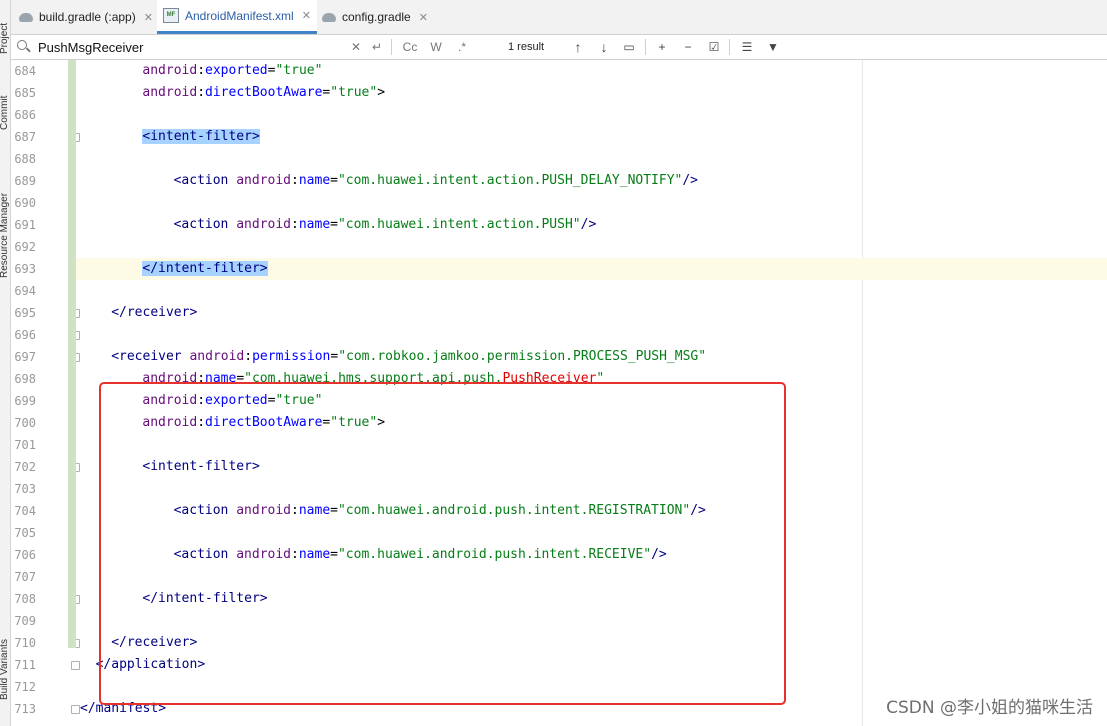  Describe the element at coordinates (688, 47) in the screenshot. I see `remove-occurrence-icon: −` at that location.